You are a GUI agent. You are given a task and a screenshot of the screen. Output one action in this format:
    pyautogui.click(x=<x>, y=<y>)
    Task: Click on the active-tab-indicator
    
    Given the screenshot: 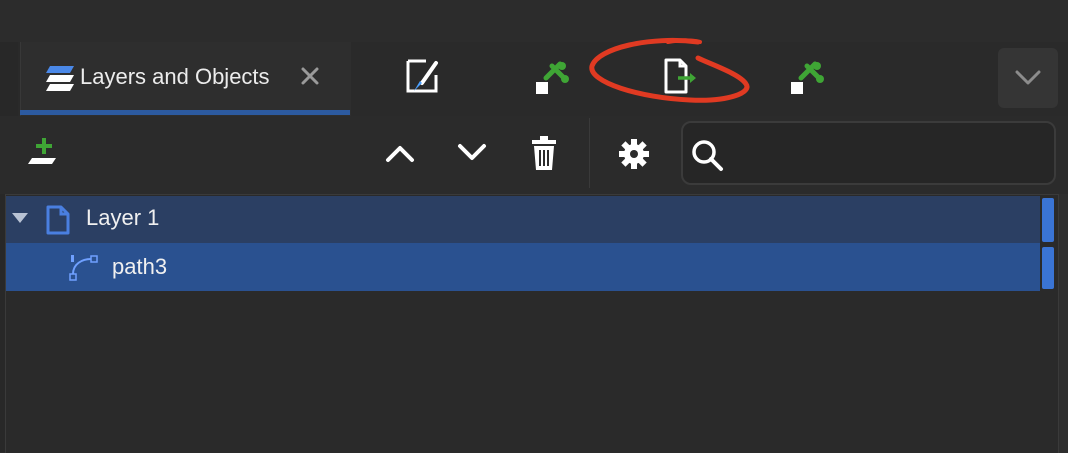 What is the action you would take?
    pyautogui.click(x=185, y=112)
    